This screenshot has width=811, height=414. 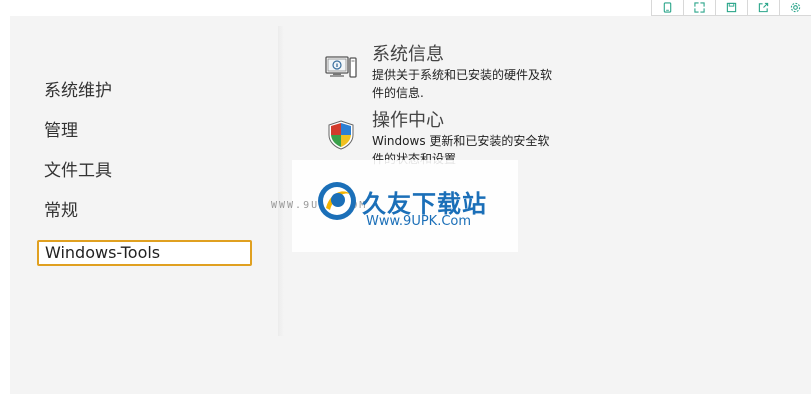 I want to click on entry-text: 系统信息 提供关于系统和已安装的硬件及软件的信息., so click(x=462, y=73).